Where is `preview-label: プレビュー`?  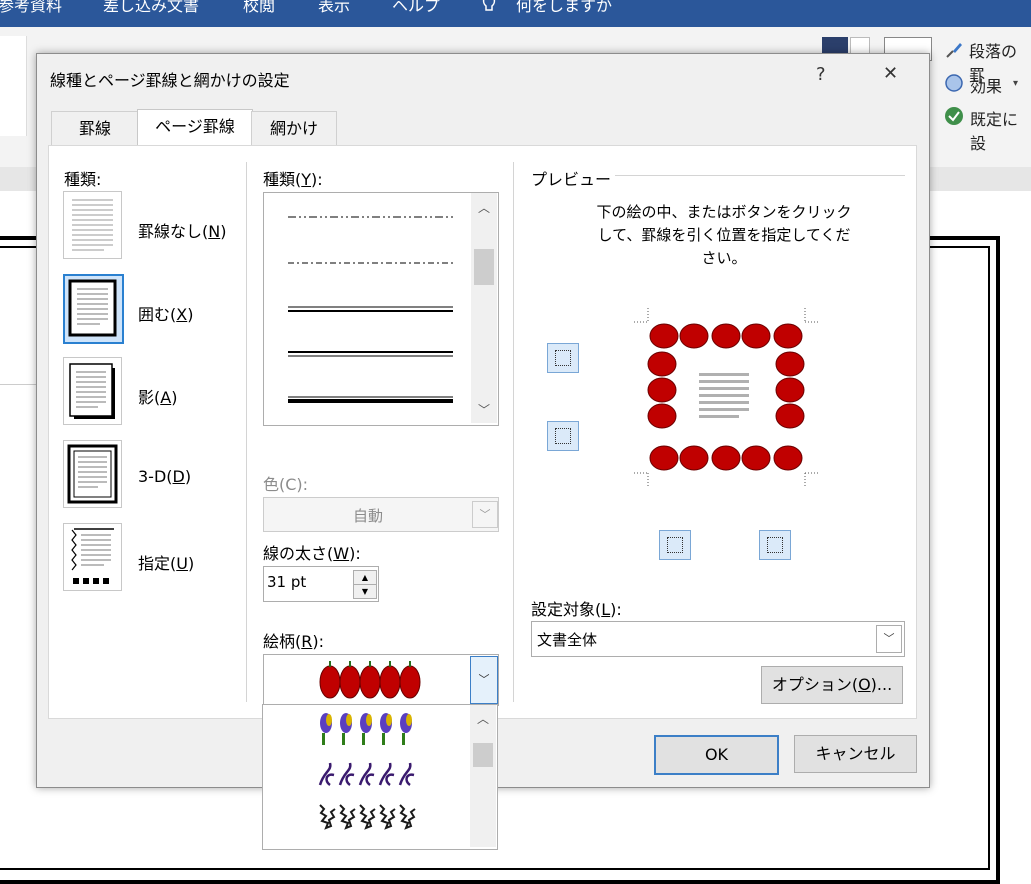 preview-label: プレビュー is located at coordinates (571, 179).